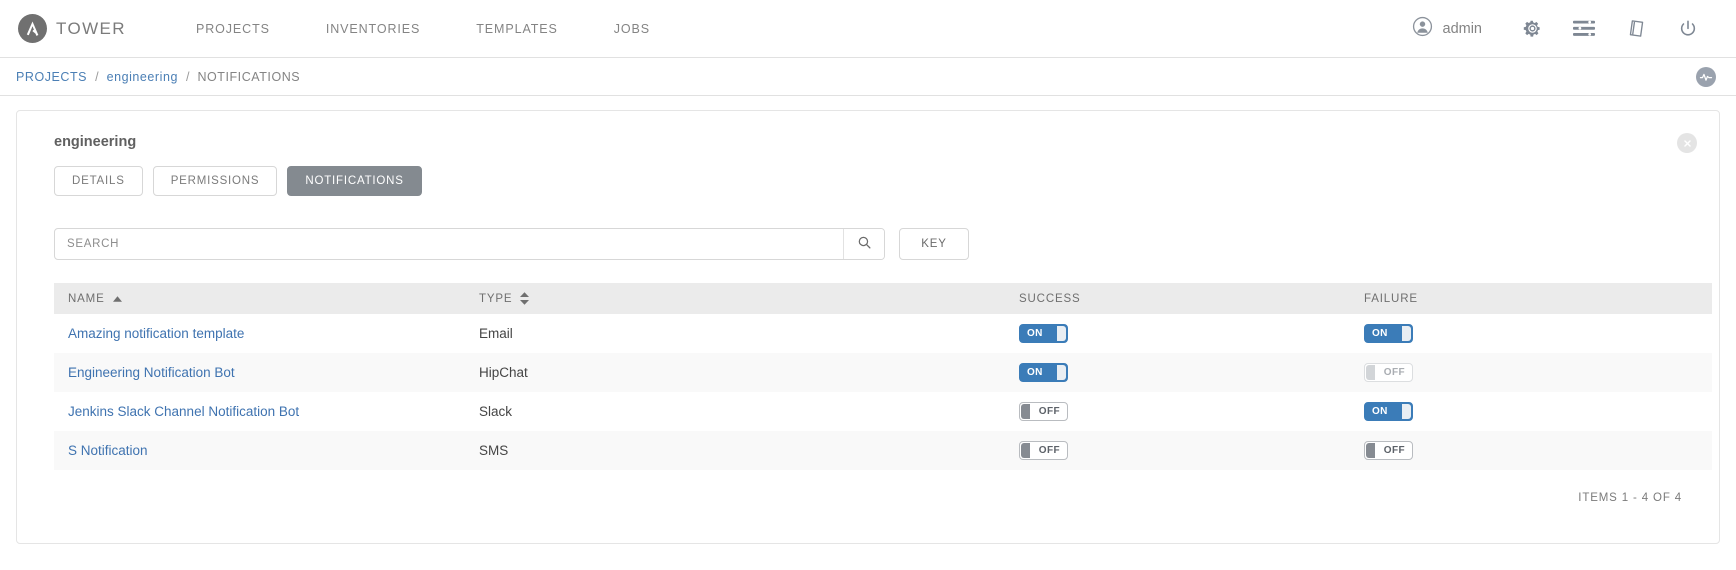  What do you see at coordinates (117, 298) in the screenshot?
I see `sort-asc-icon` at bounding box center [117, 298].